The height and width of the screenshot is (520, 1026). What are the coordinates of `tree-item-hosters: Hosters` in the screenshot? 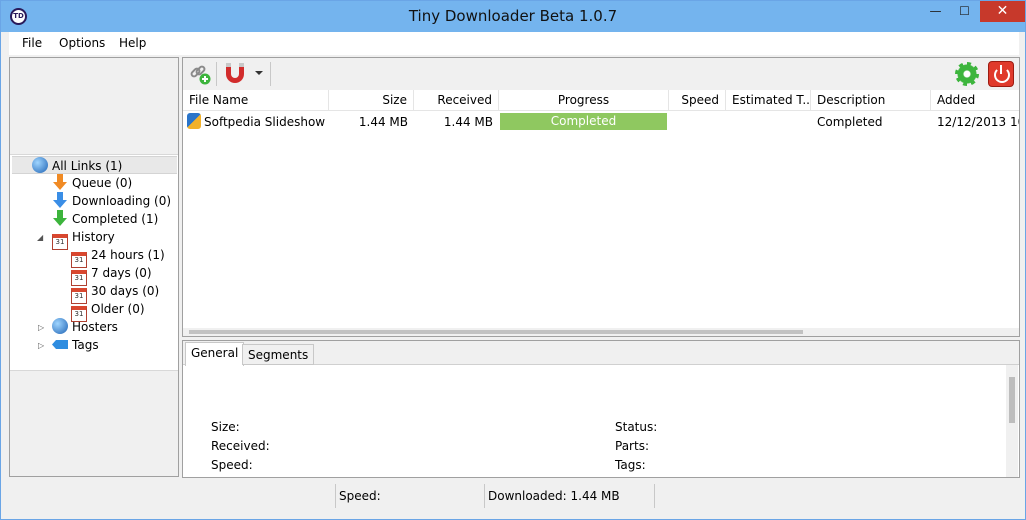 It's located at (85, 327).